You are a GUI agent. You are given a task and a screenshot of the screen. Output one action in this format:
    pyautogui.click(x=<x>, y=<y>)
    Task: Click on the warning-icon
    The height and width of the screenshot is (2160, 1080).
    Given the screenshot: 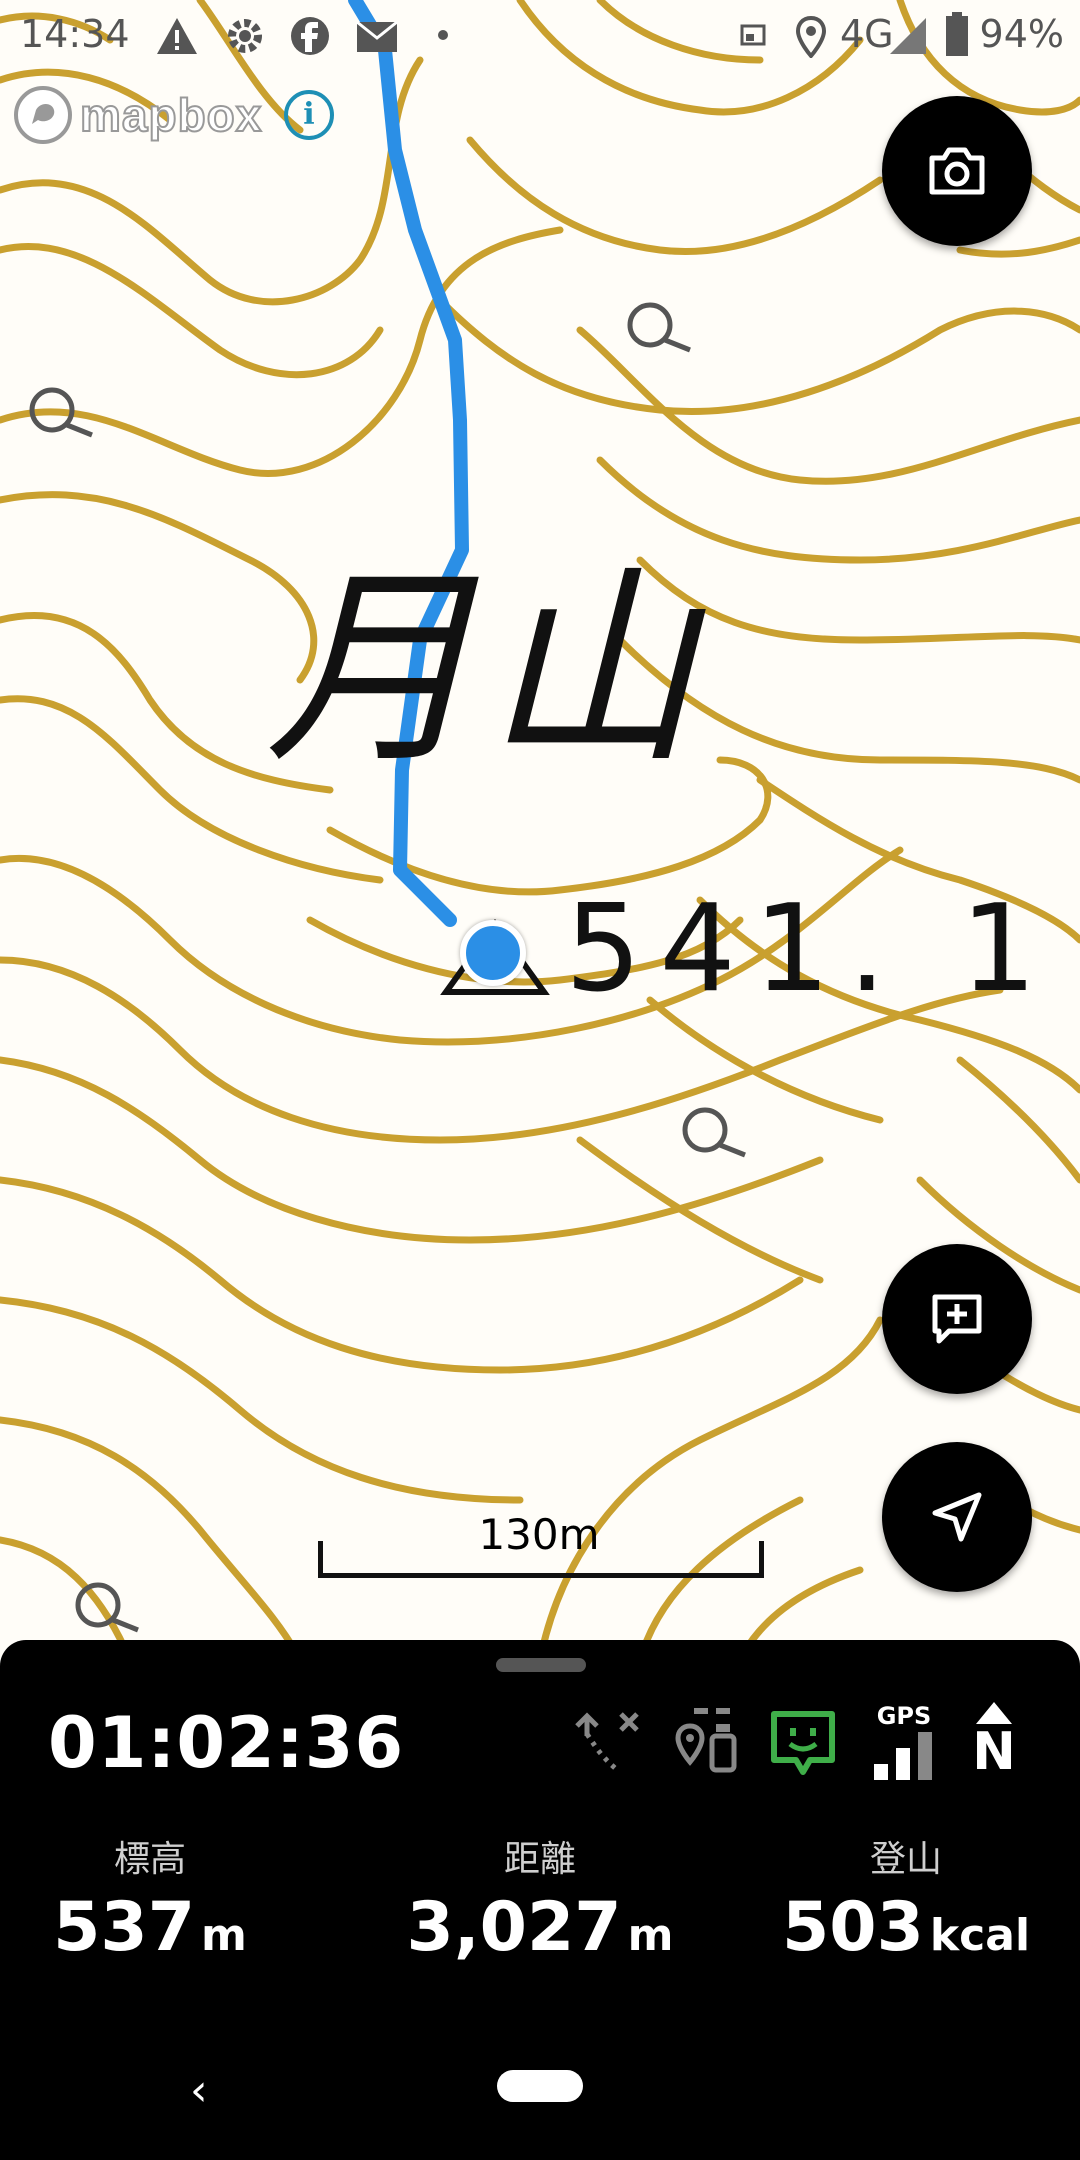 What is the action you would take?
    pyautogui.click(x=177, y=36)
    